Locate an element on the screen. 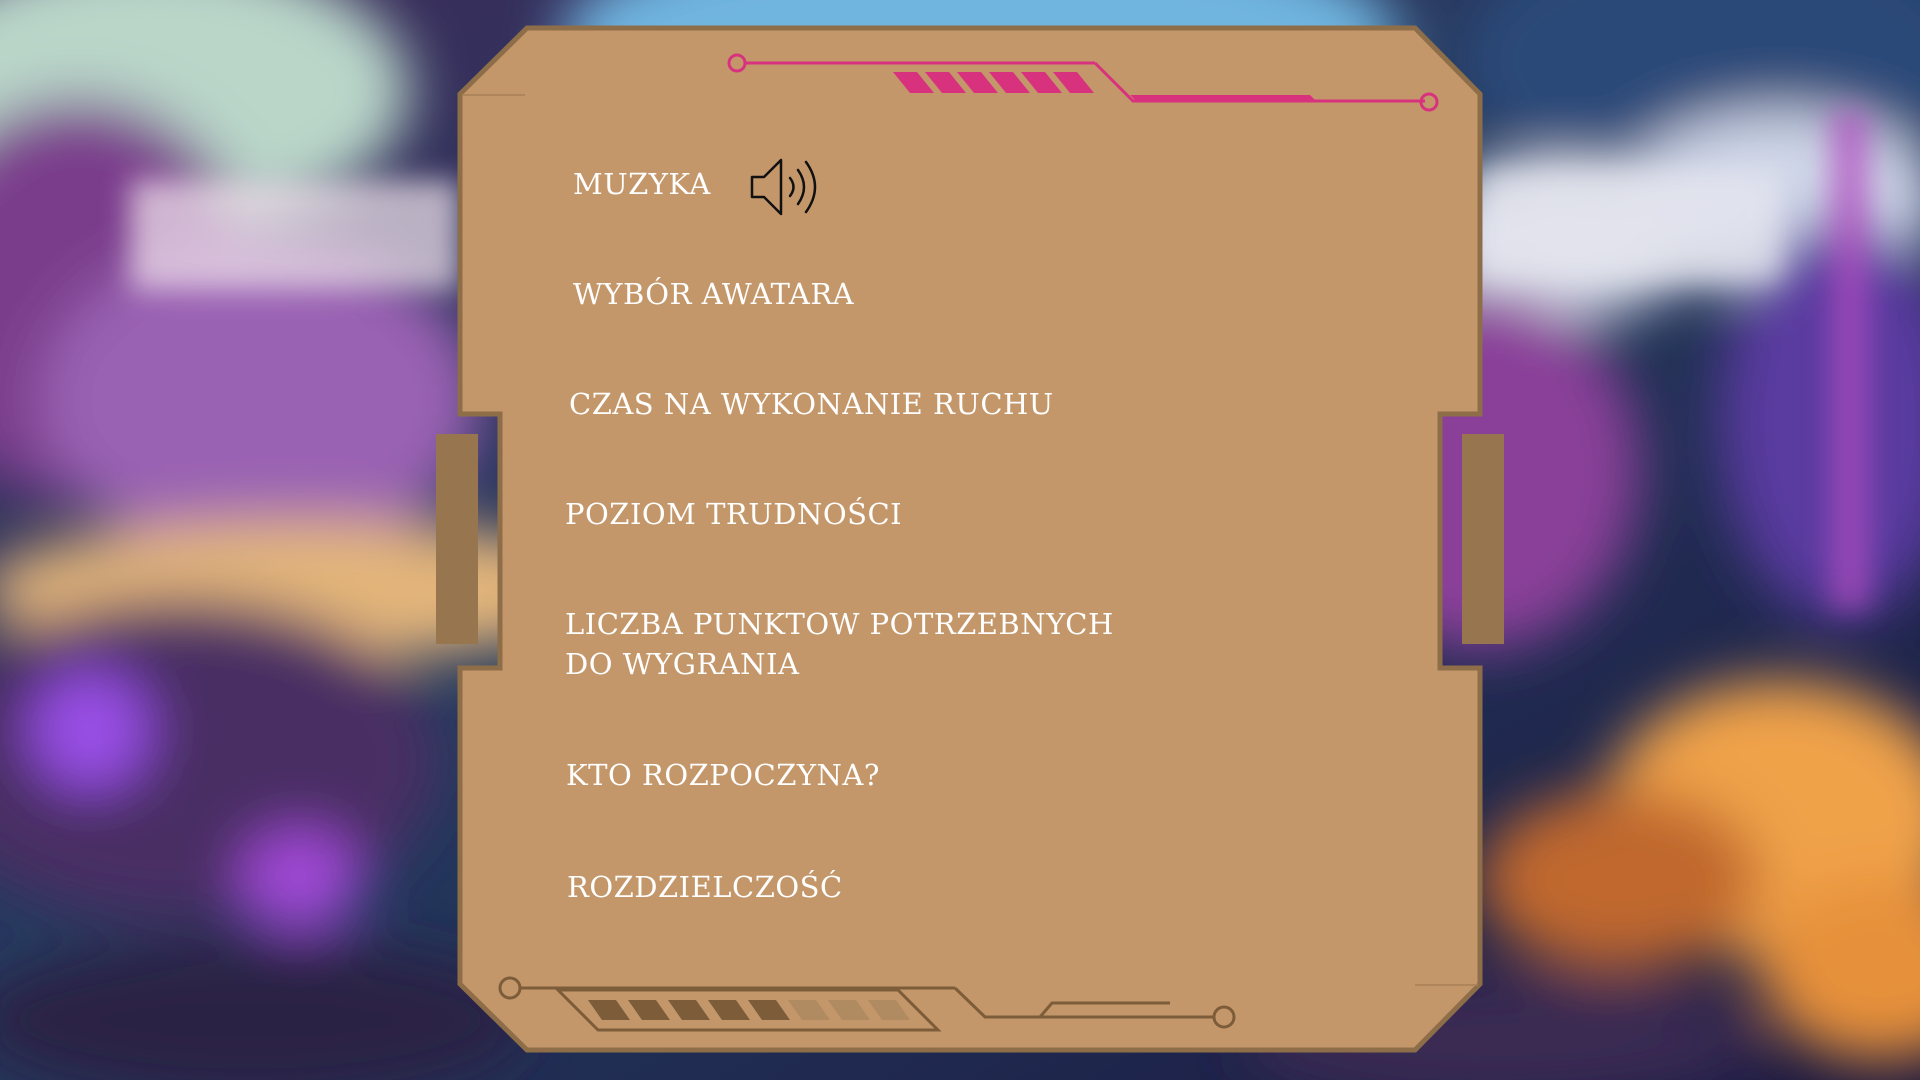 The width and height of the screenshot is (1920, 1080). speaker-volume-icon is located at coordinates (783, 187).